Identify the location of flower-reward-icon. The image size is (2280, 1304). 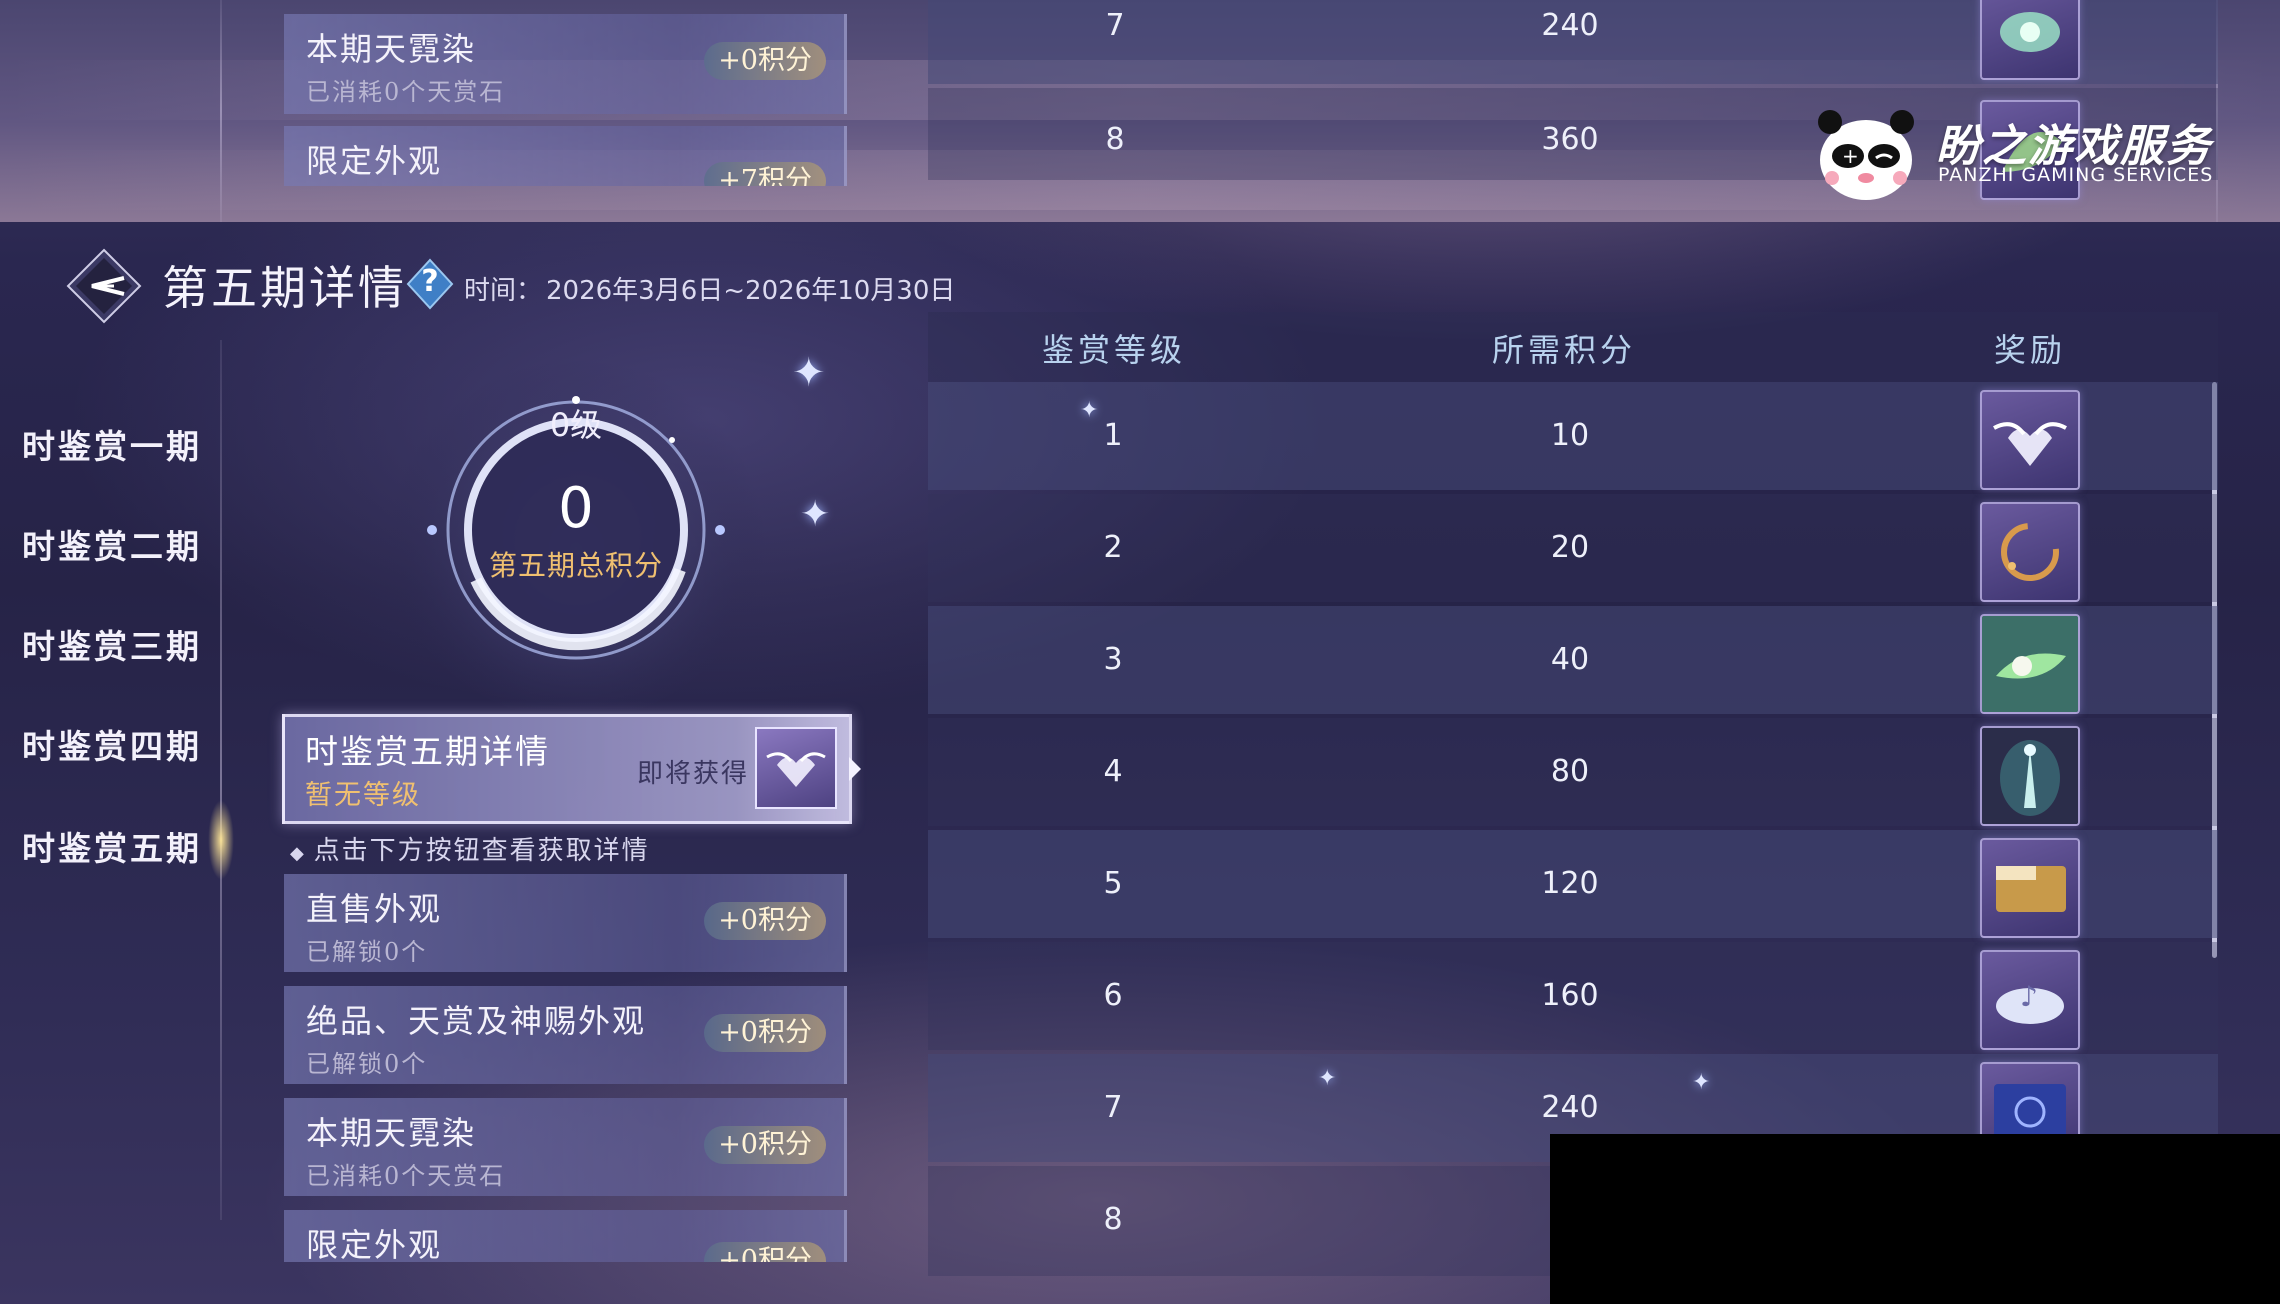
(2030, 664).